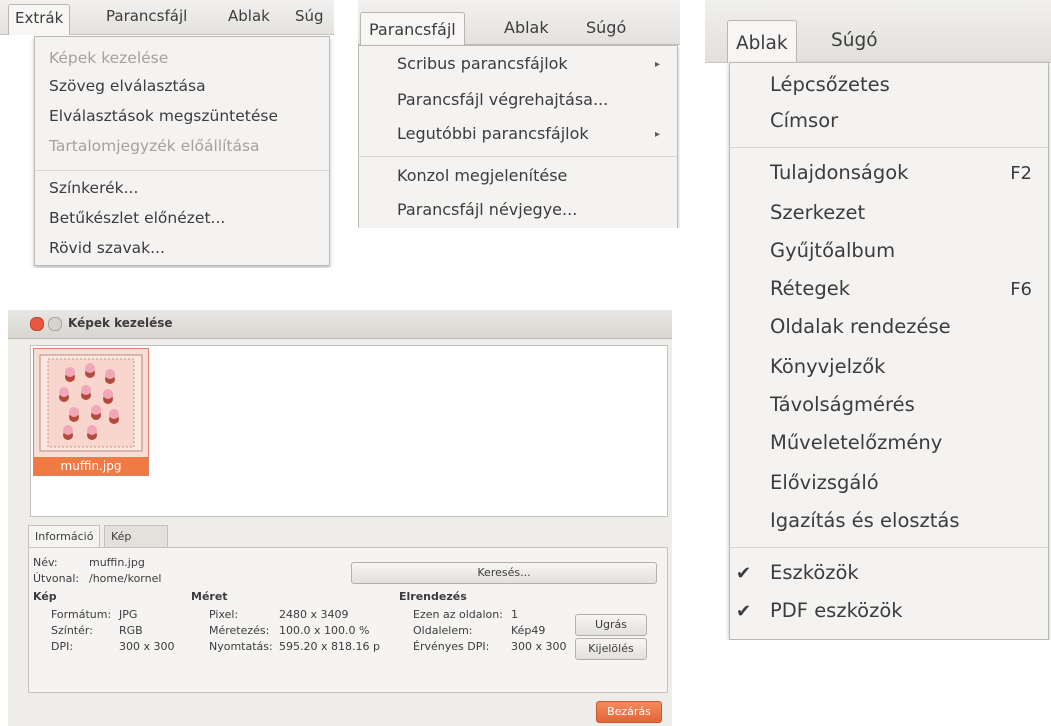 The height and width of the screenshot is (726, 1051). Describe the element at coordinates (128, 614) in the screenshot. I see `format-value: JPG` at that location.